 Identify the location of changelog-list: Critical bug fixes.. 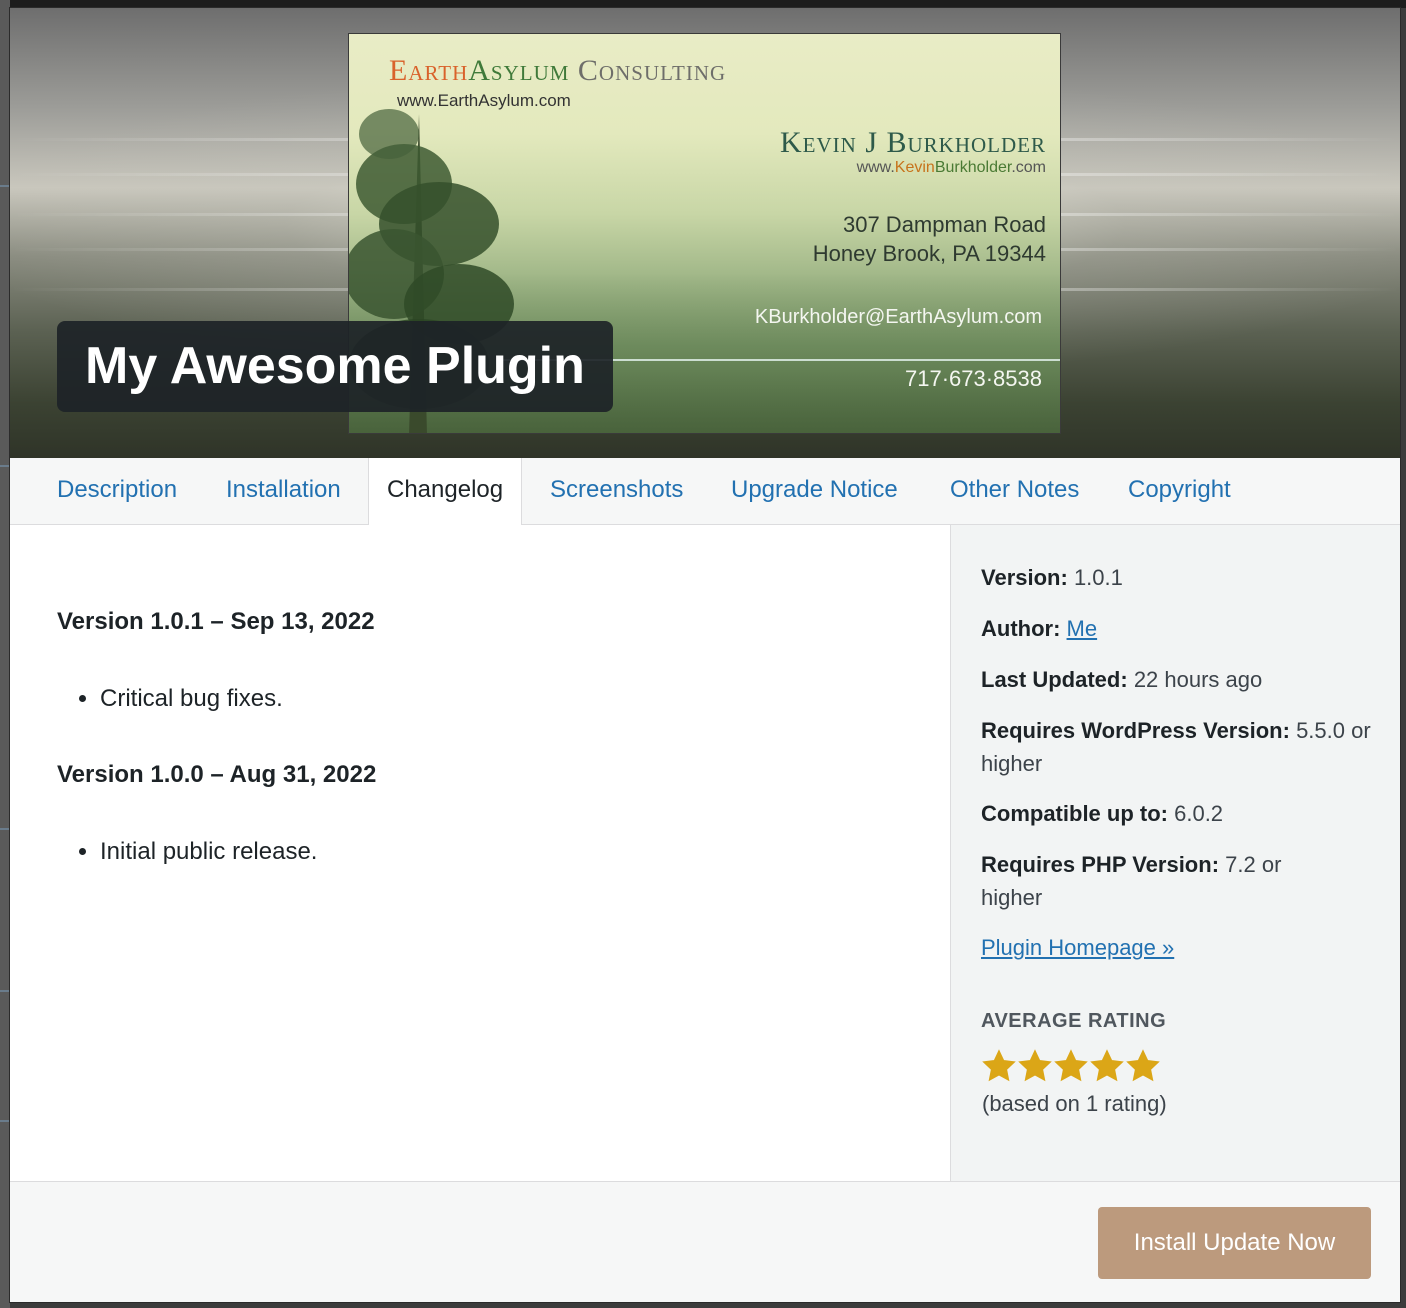
(191, 699).